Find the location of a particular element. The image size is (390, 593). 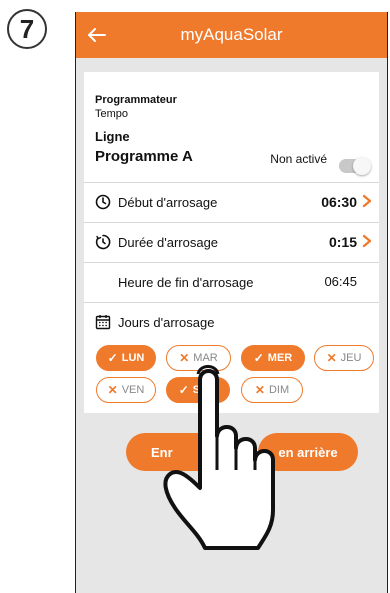

day-chip-lun: ✓ LUN is located at coordinates (126, 358).